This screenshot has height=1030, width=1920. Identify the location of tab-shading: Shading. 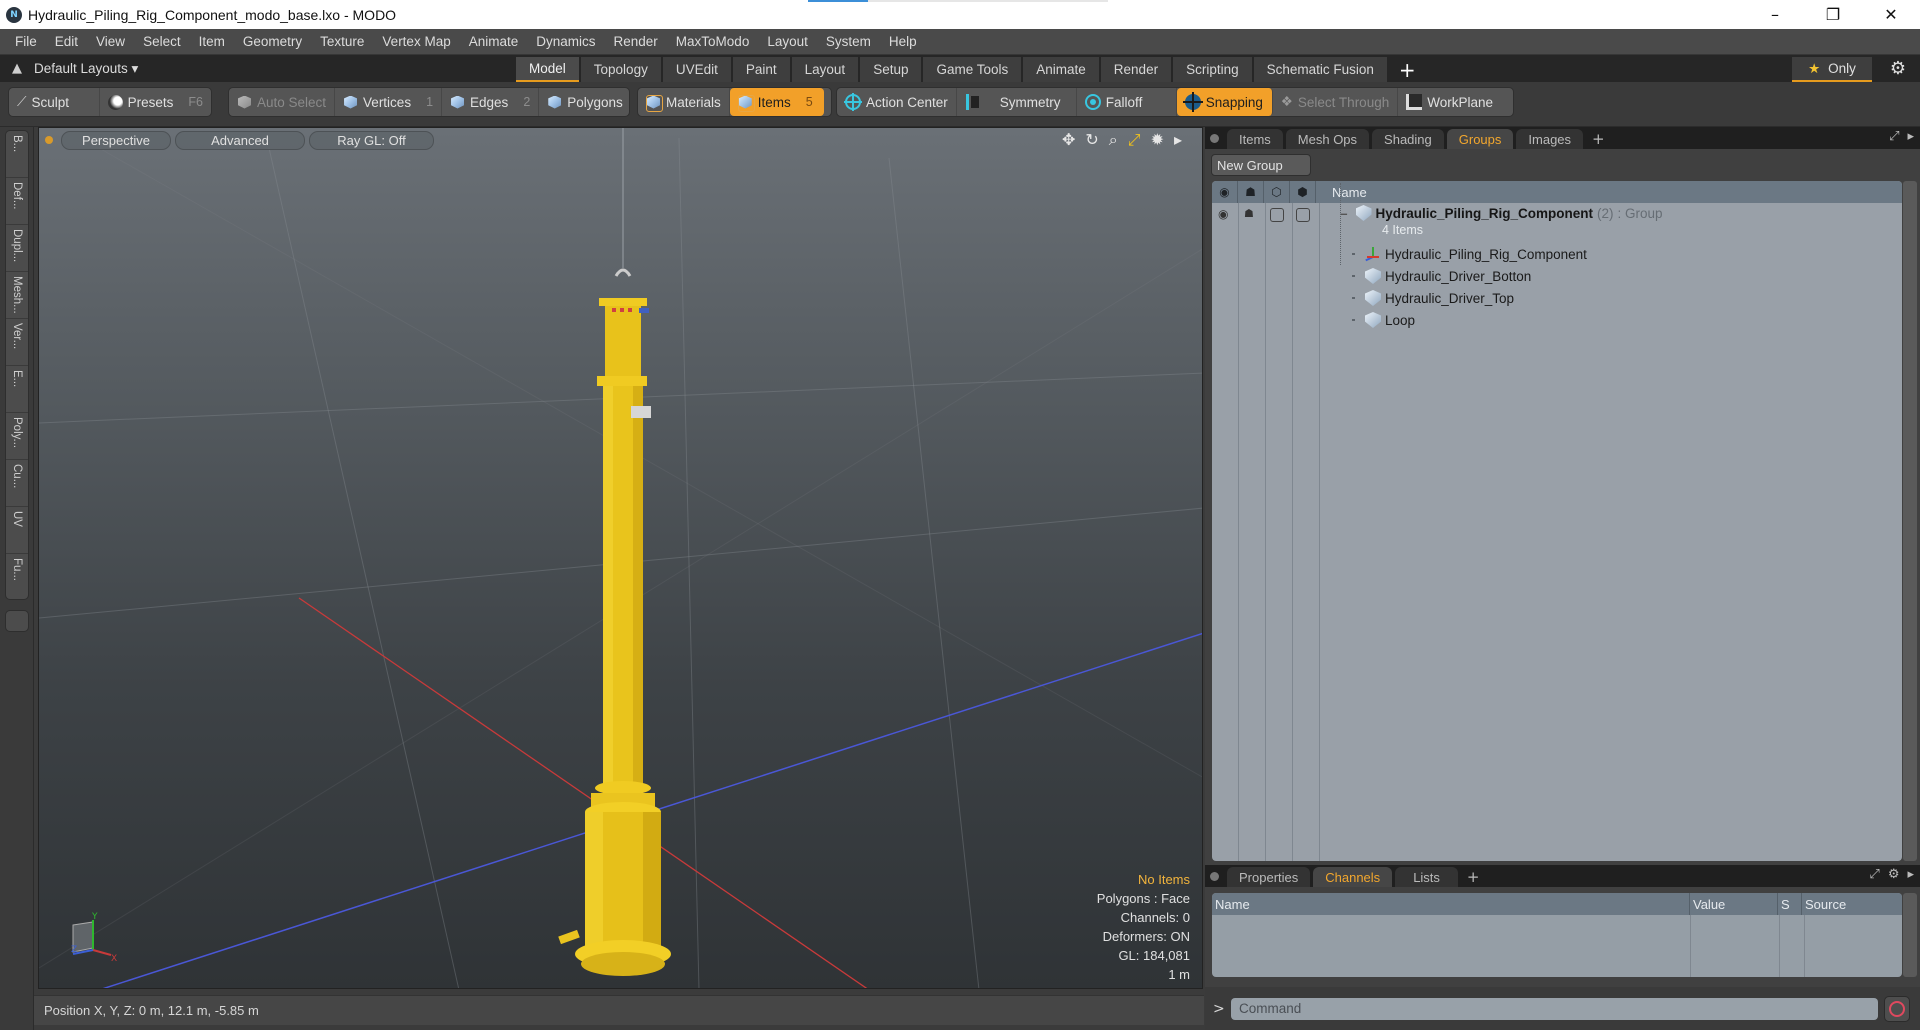
(1408, 139).